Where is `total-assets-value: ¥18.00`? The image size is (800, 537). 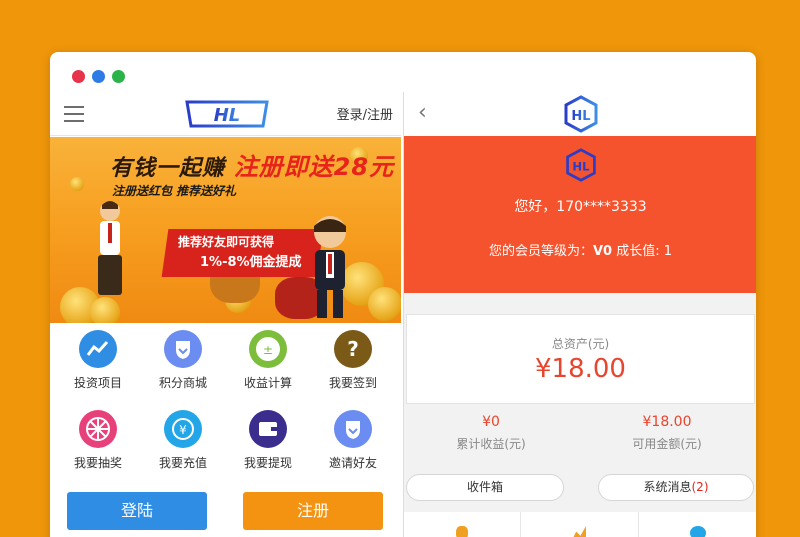
total-assets-value: ¥18.00 is located at coordinates (580, 369).